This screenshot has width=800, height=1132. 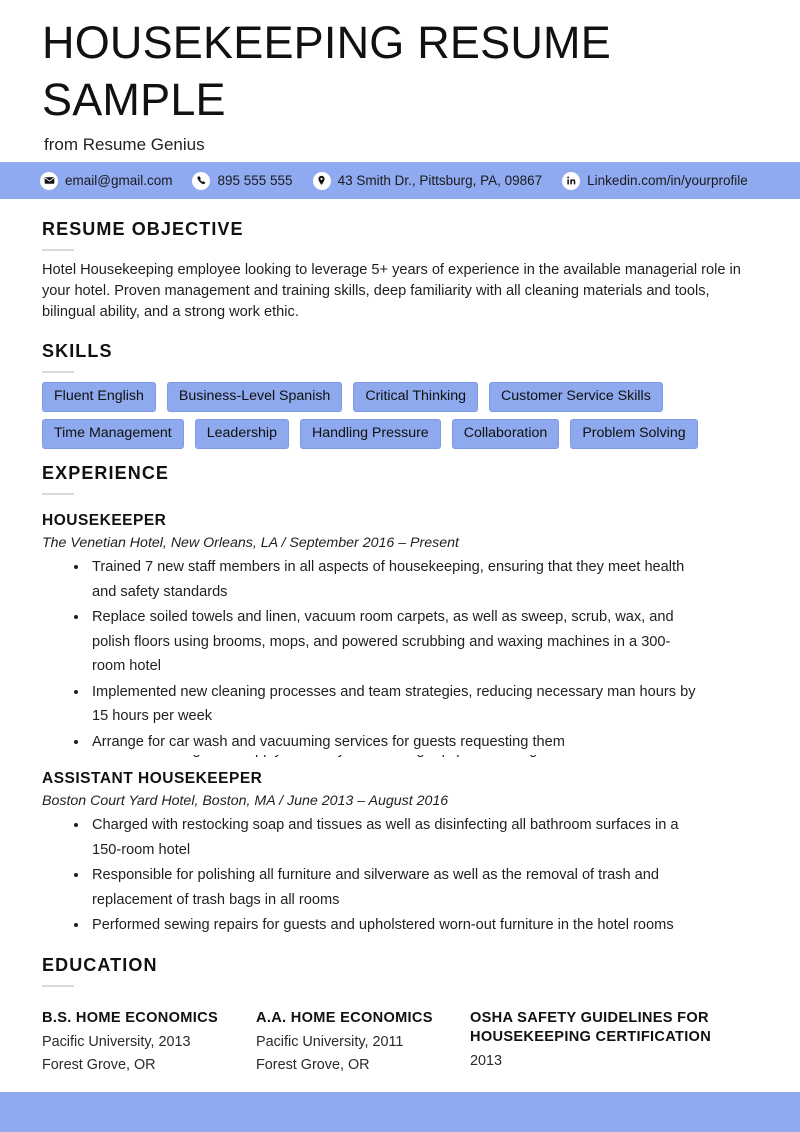 I want to click on footer-bar, so click(x=400, y=1112).